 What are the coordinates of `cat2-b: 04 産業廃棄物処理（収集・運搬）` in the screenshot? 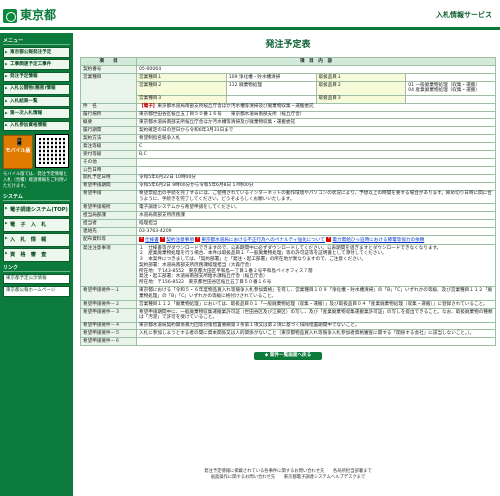 It's located at (444, 91).